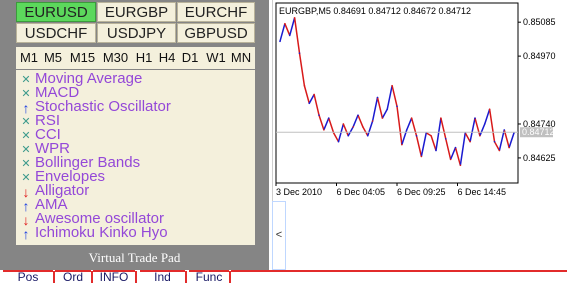 This screenshot has height=283, width=567. What do you see at coordinates (421, 192) in the screenshot?
I see `x-tick-label: 6 Dec 09:25` at bounding box center [421, 192].